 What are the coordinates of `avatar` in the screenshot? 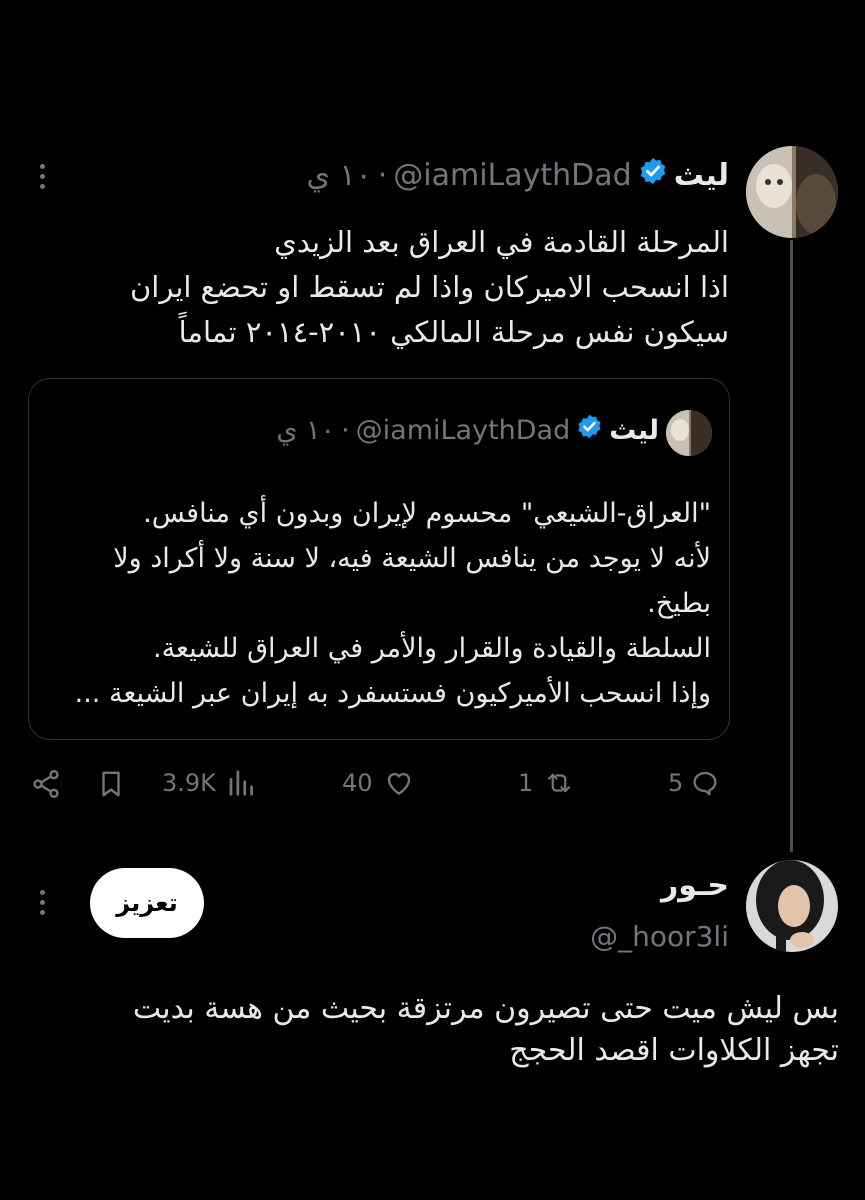 It's located at (792, 192).